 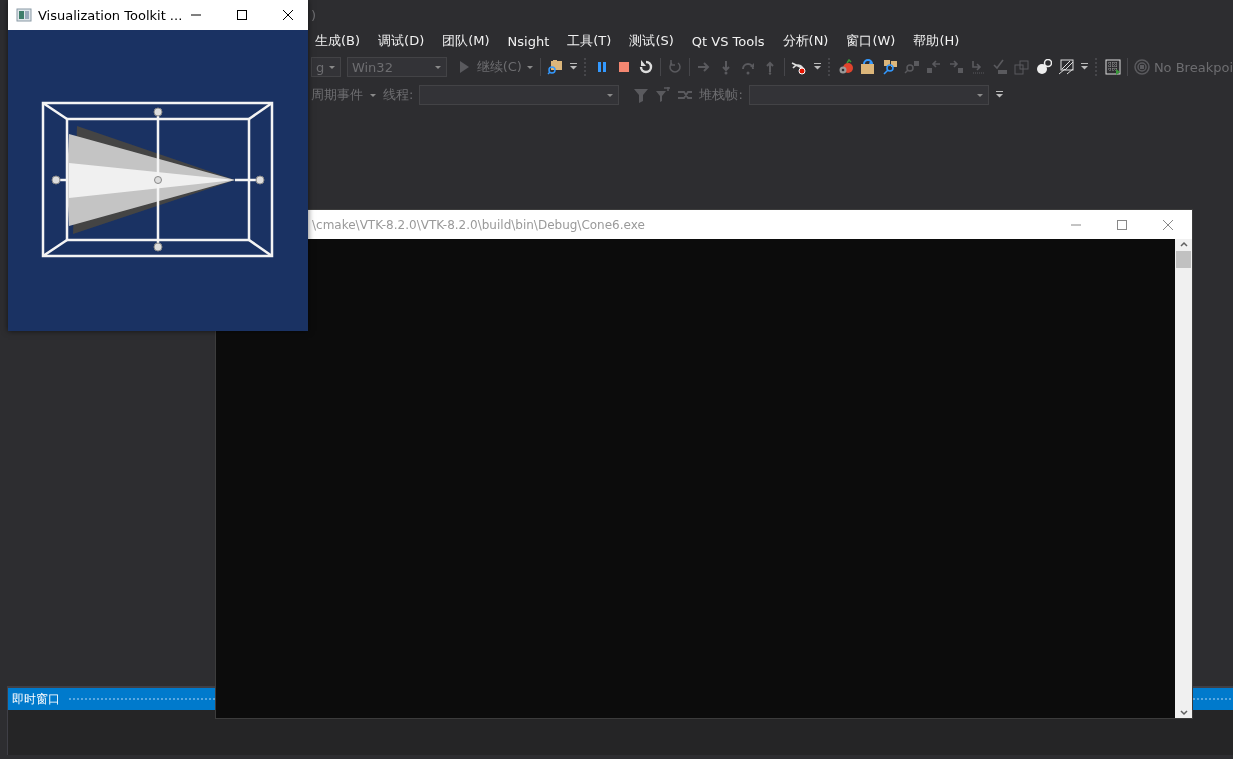 I want to click on return-icon, so click(x=977, y=67).